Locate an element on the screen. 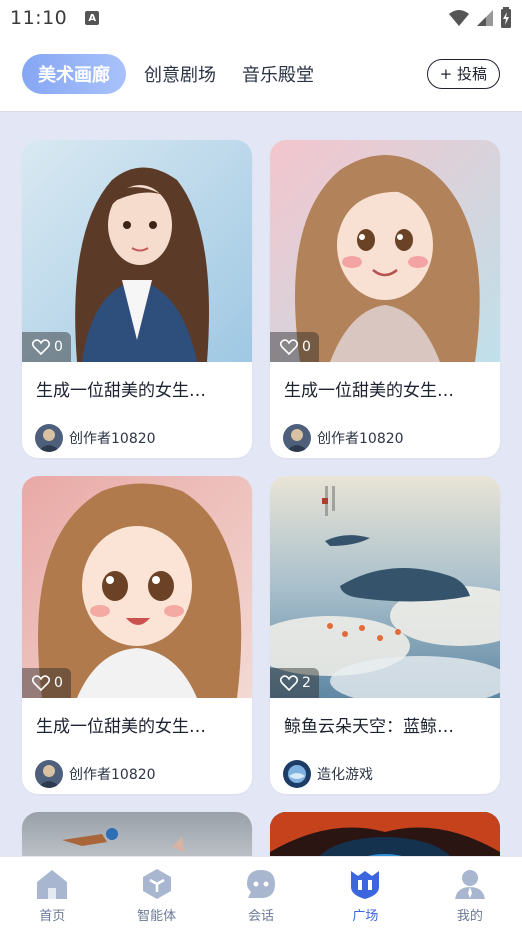 Image resolution: width=522 pixels, height=928 pixels. nav-item-profile: 我的 is located at coordinates (470, 892).